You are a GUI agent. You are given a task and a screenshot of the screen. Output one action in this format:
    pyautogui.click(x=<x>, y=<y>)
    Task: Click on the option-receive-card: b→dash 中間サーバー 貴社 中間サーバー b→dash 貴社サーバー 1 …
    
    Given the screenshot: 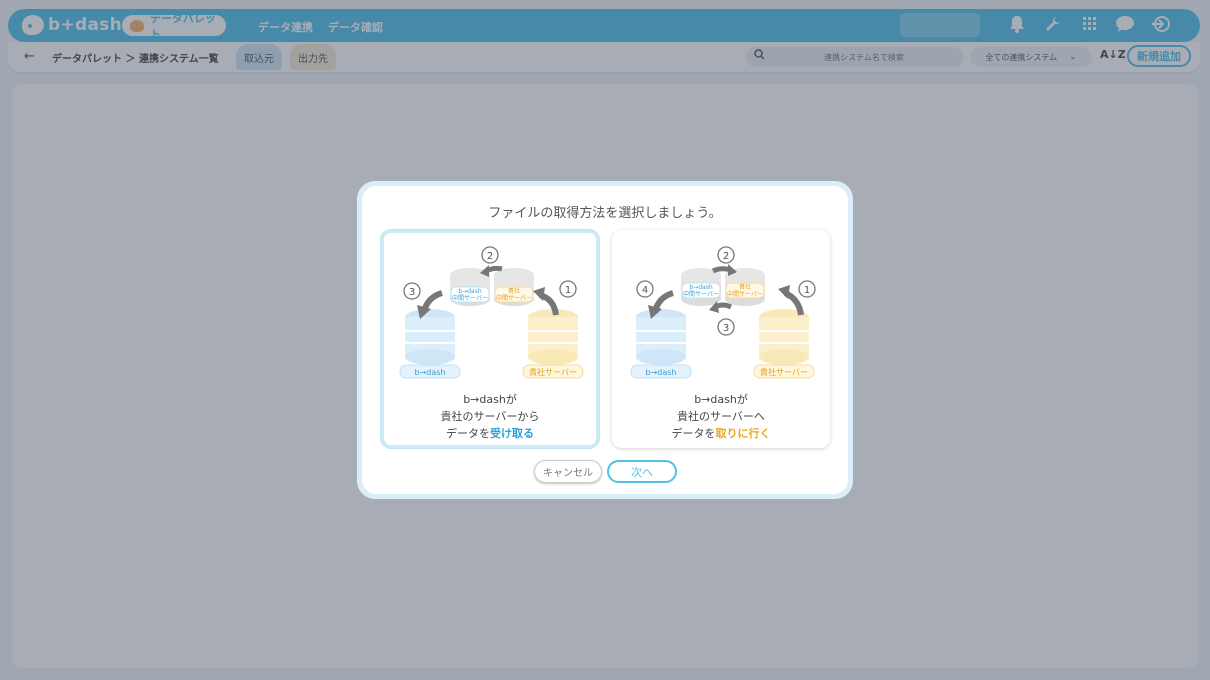 What is the action you would take?
    pyautogui.click(x=490, y=339)
    